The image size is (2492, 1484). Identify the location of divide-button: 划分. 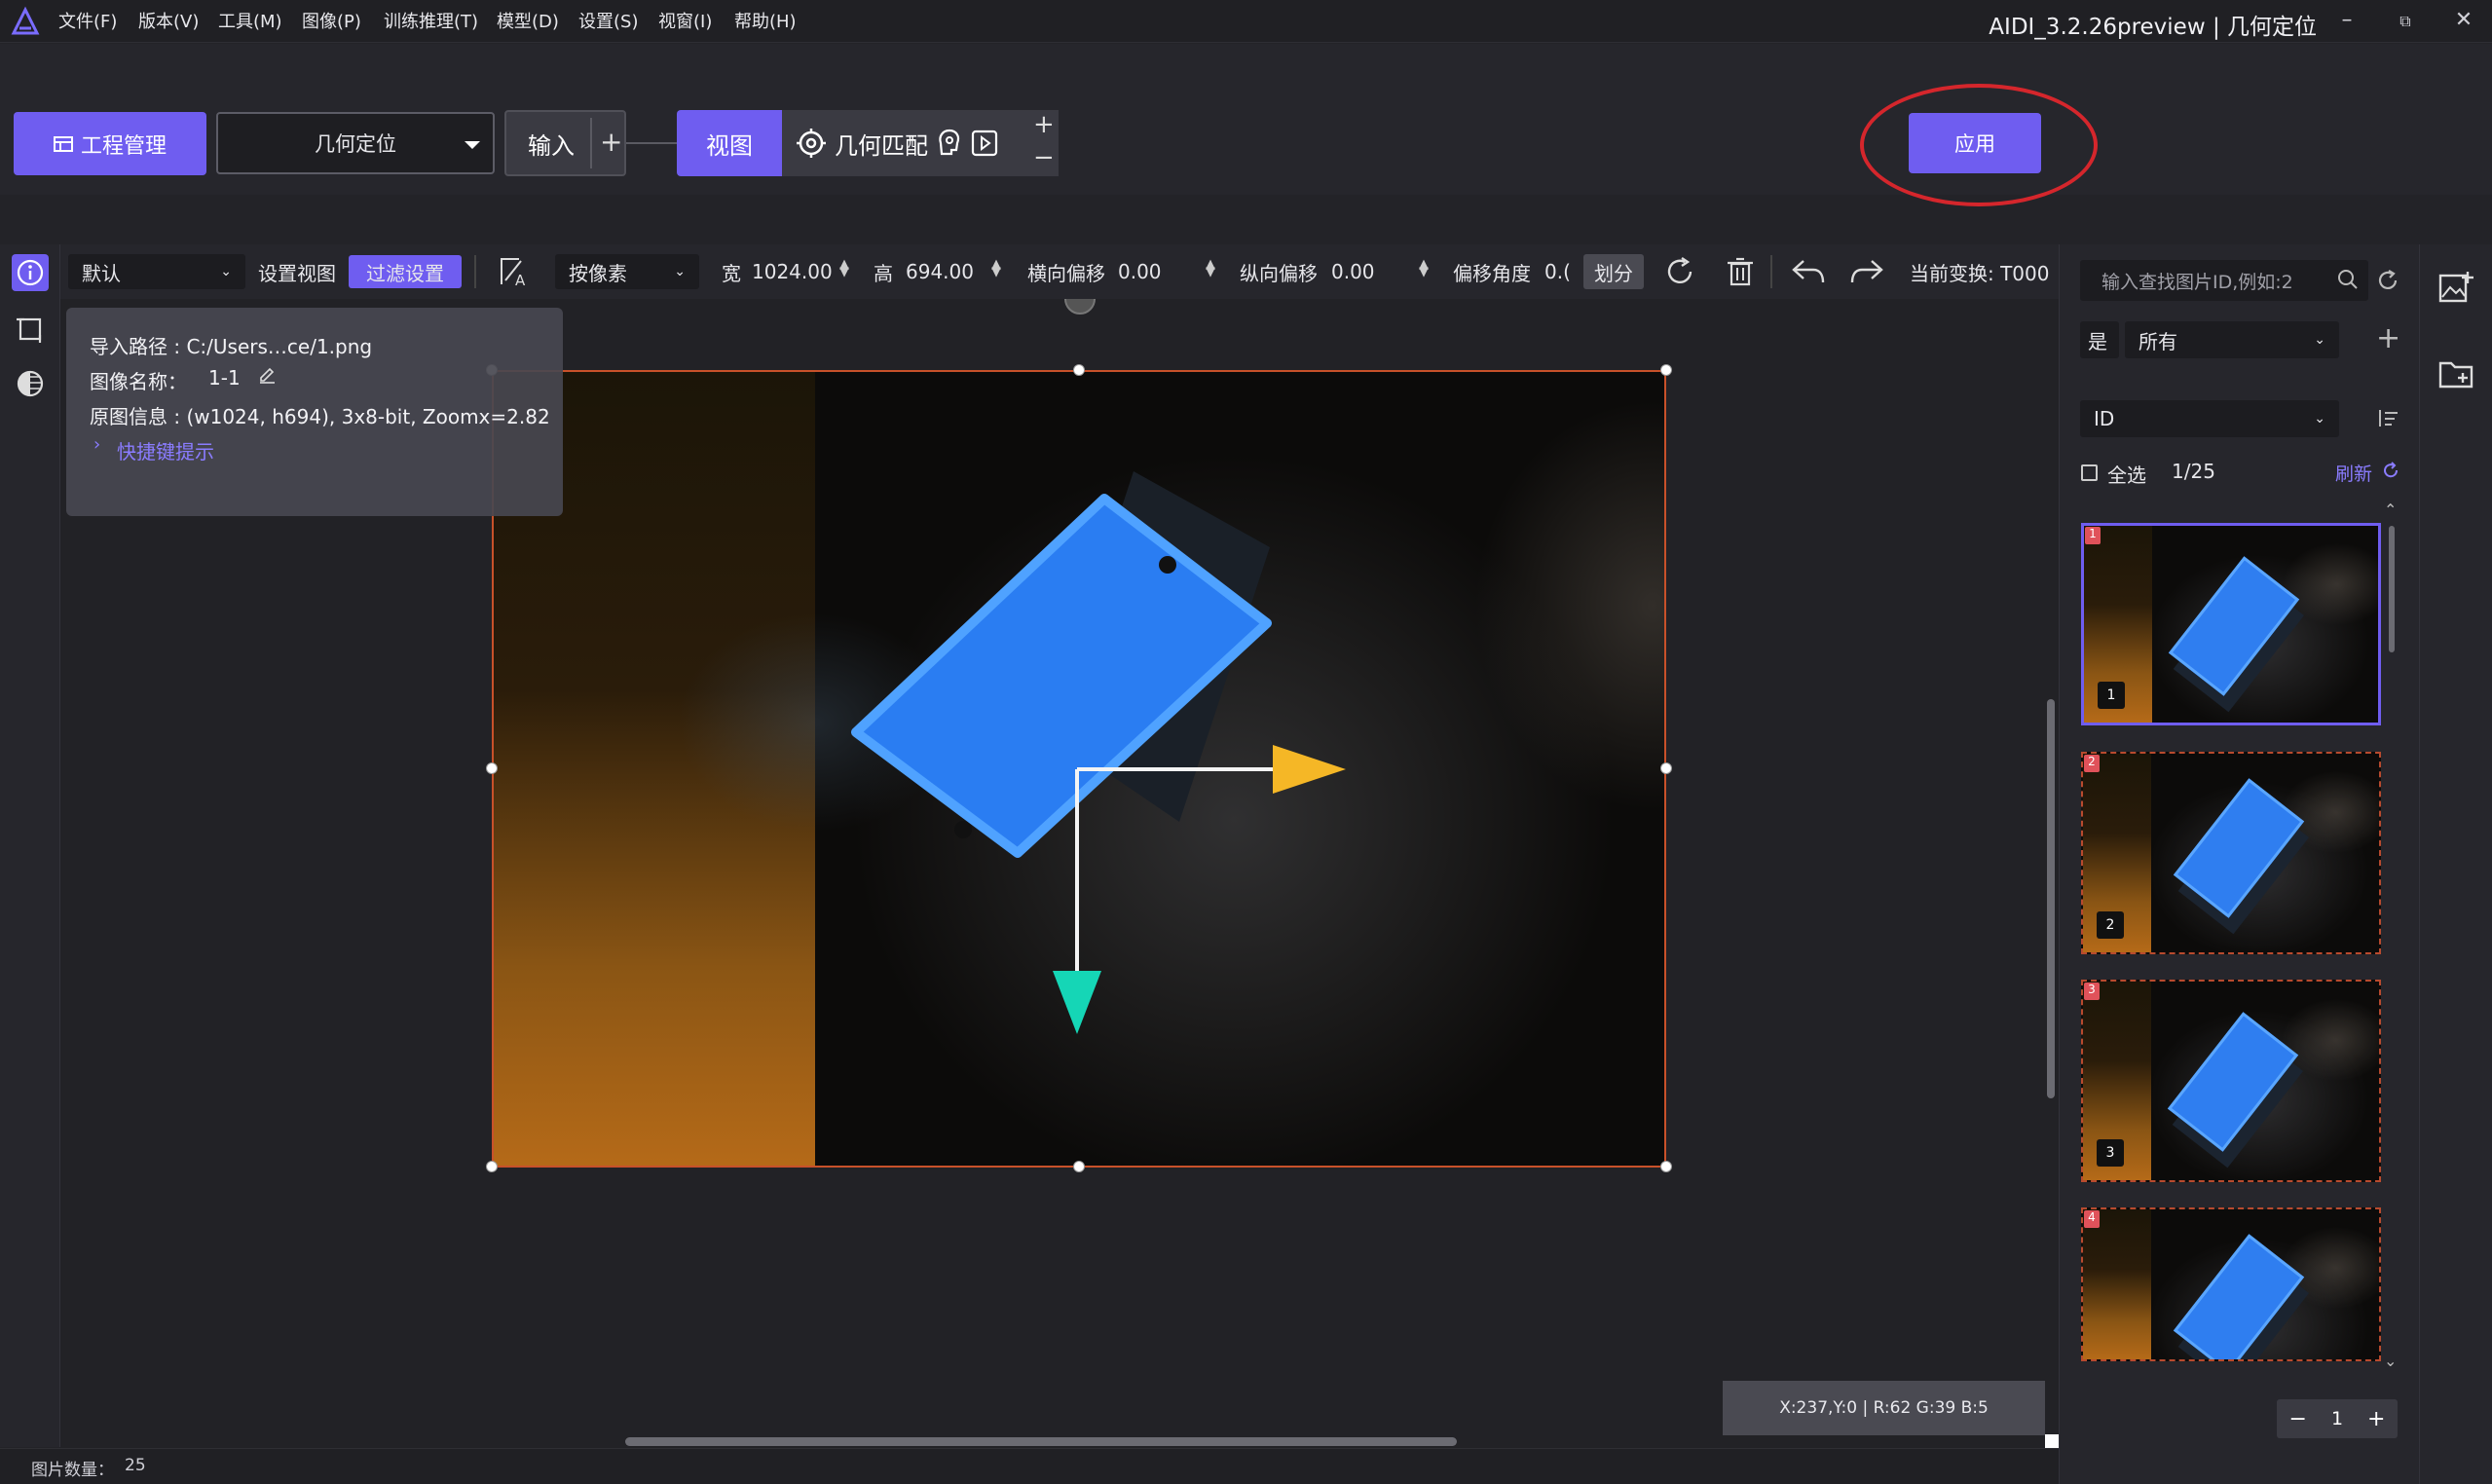
(1613, 271).